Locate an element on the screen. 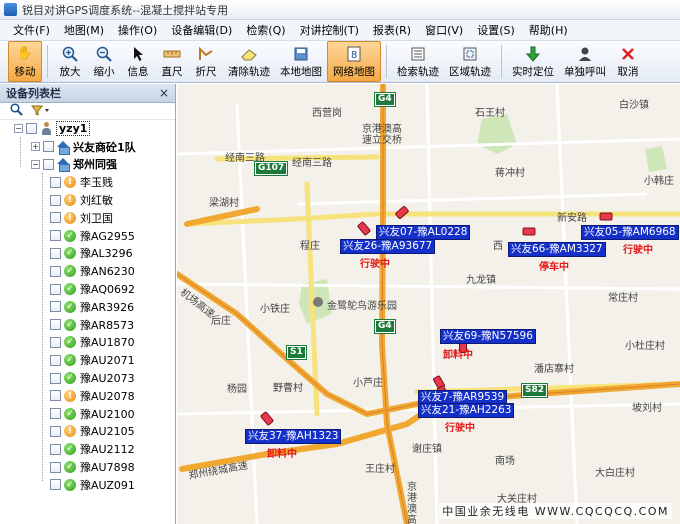 This screenshot has height=524, width=680. device-label: 豫AU2105 is located at coordinates (107, 432).